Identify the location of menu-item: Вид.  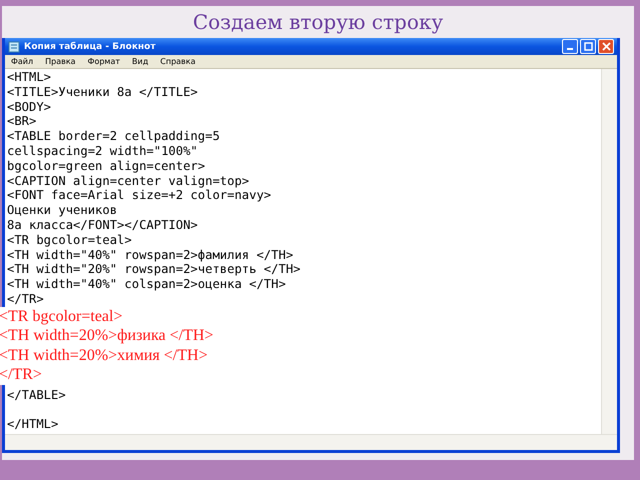
(140, 61).